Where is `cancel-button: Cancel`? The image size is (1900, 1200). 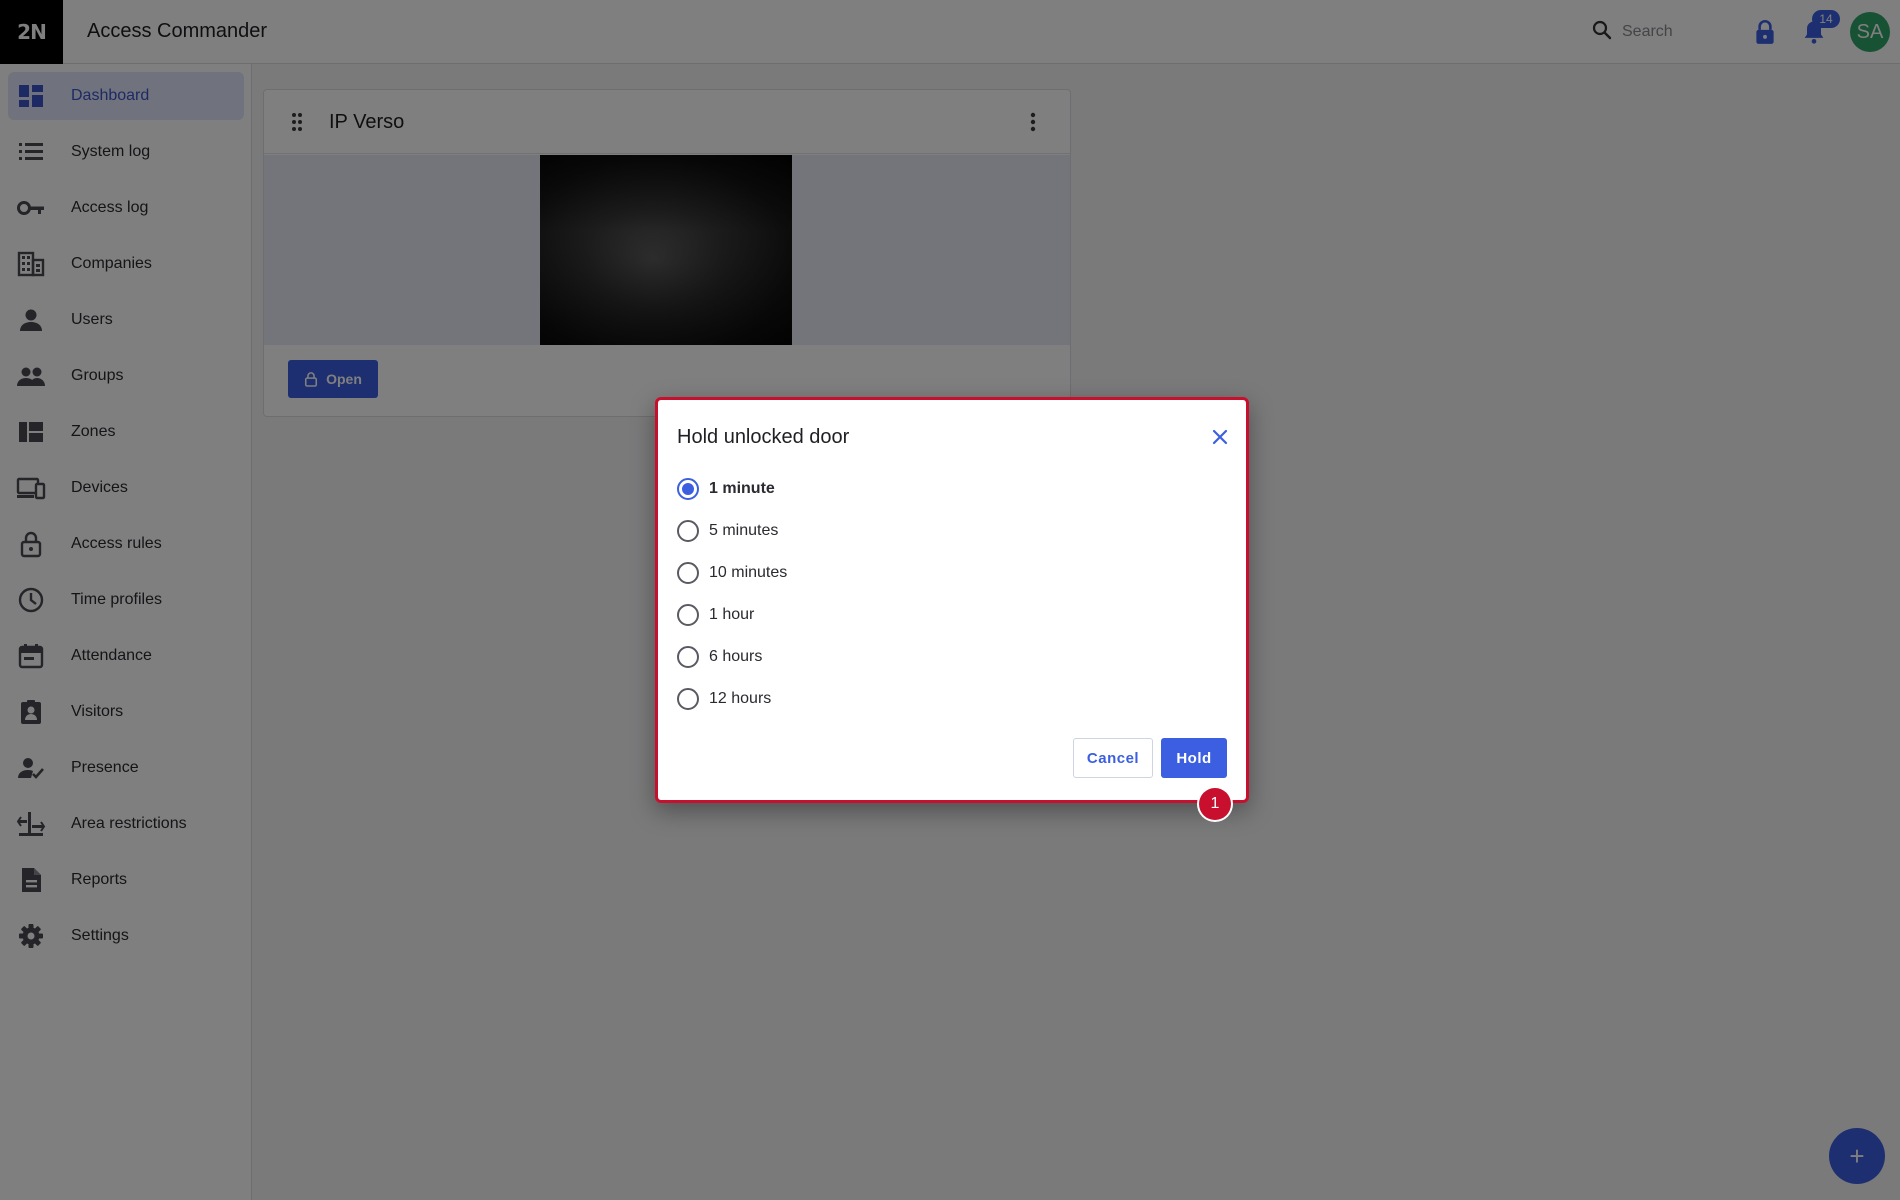 cancel-button: Cancel is located at coordinates (1113, 758).